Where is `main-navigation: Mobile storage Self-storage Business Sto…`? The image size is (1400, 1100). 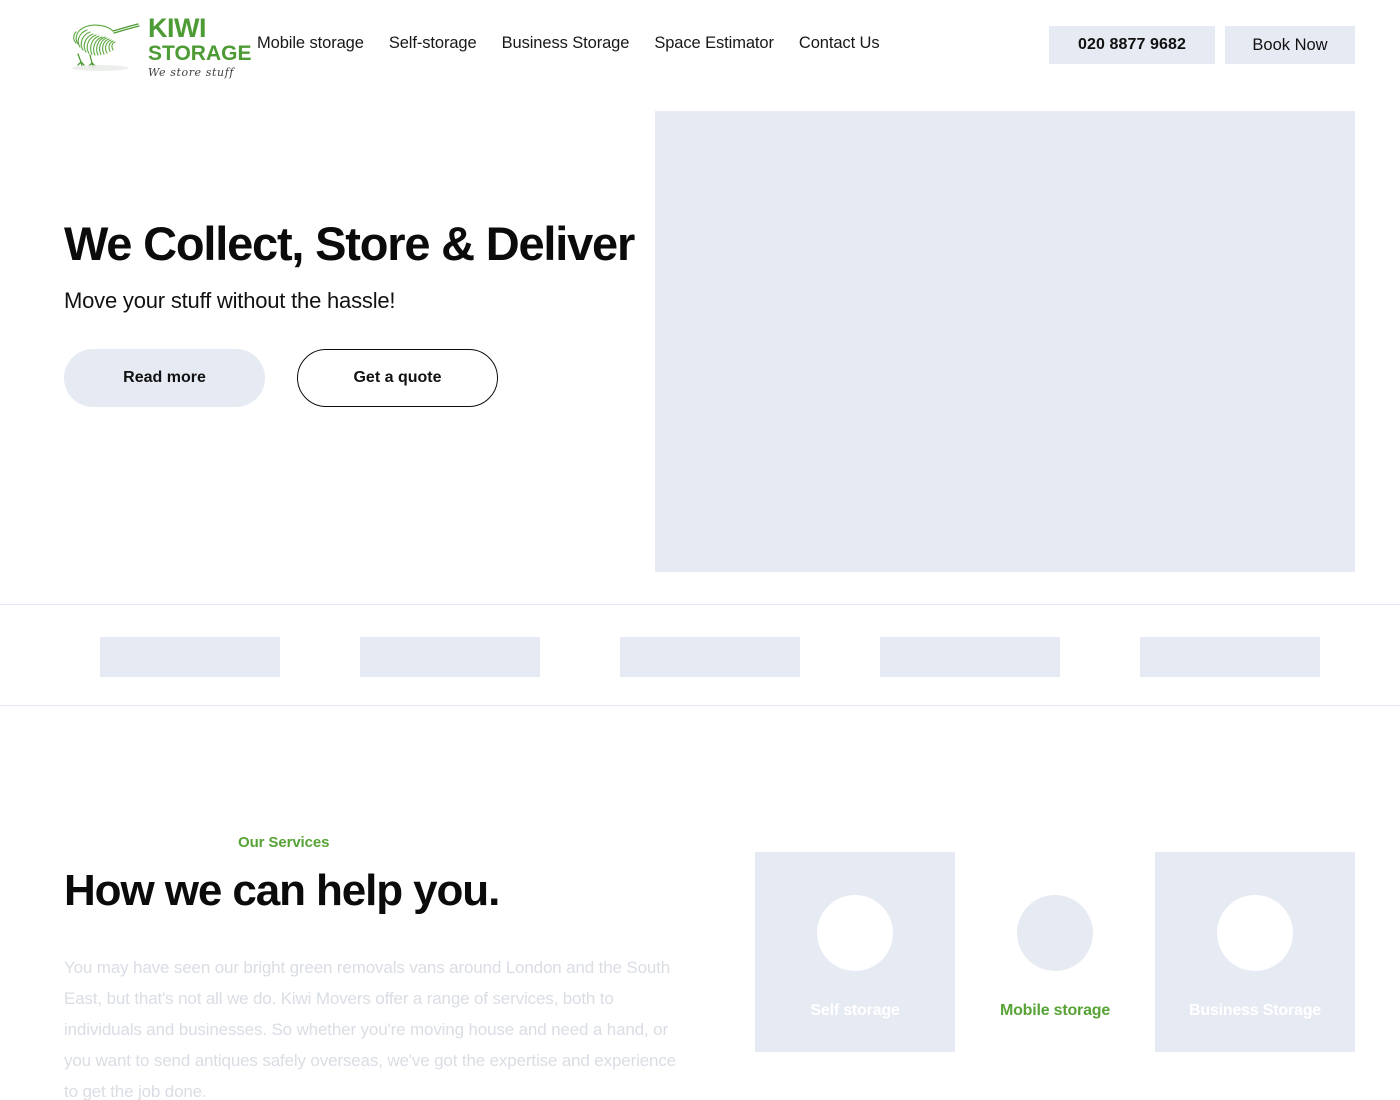
main-navigation: Mobile storage Self-storage Business Sto… is located at coordinates (568, 43).